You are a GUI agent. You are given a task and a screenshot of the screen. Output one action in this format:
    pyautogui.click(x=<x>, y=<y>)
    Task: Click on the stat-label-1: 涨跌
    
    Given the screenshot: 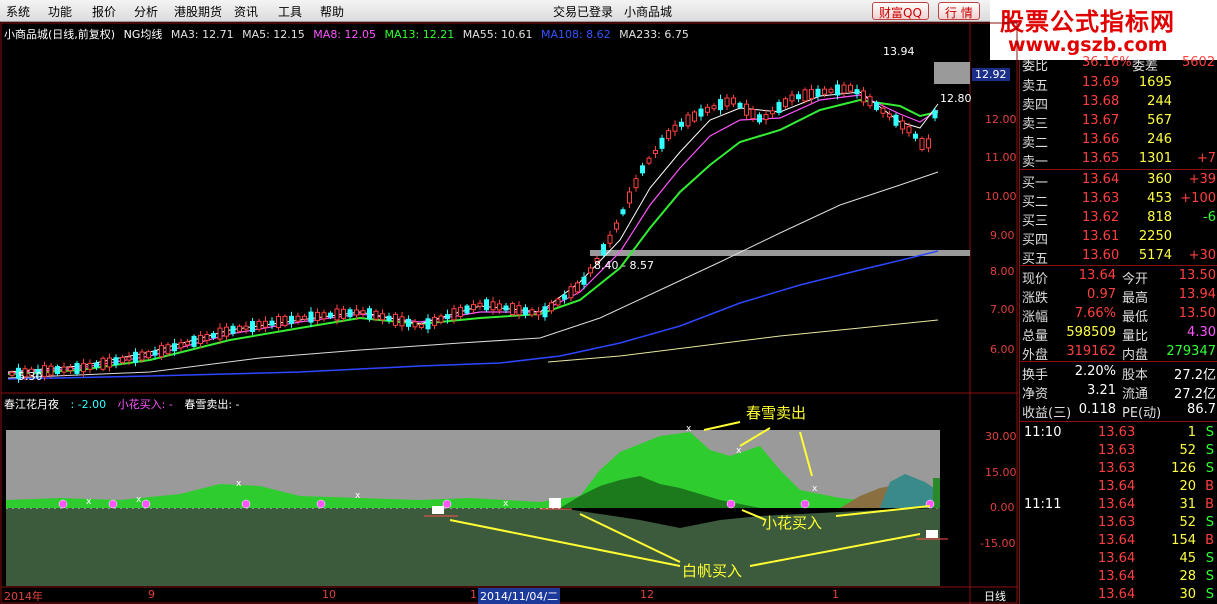 What is the action you would take?
    pyautogui.click(x=1035, y=298)
    